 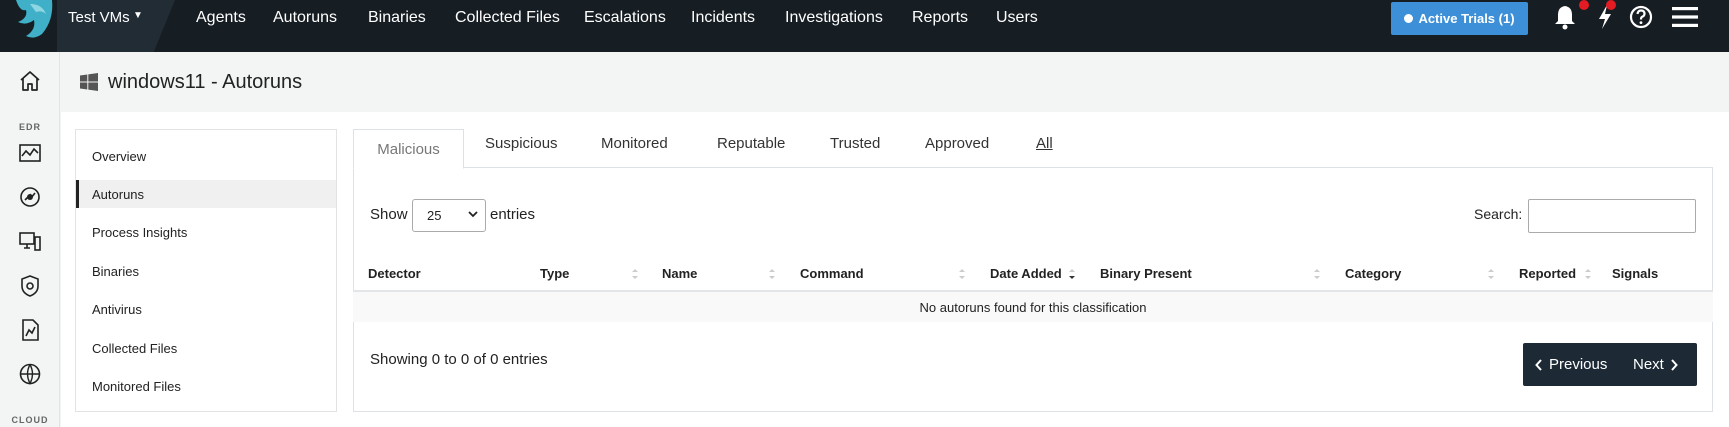 What do you see at coordinates (1498, 214) in the screenshot?
I see `search-label: Search:` at bounding box center [1498, 214].